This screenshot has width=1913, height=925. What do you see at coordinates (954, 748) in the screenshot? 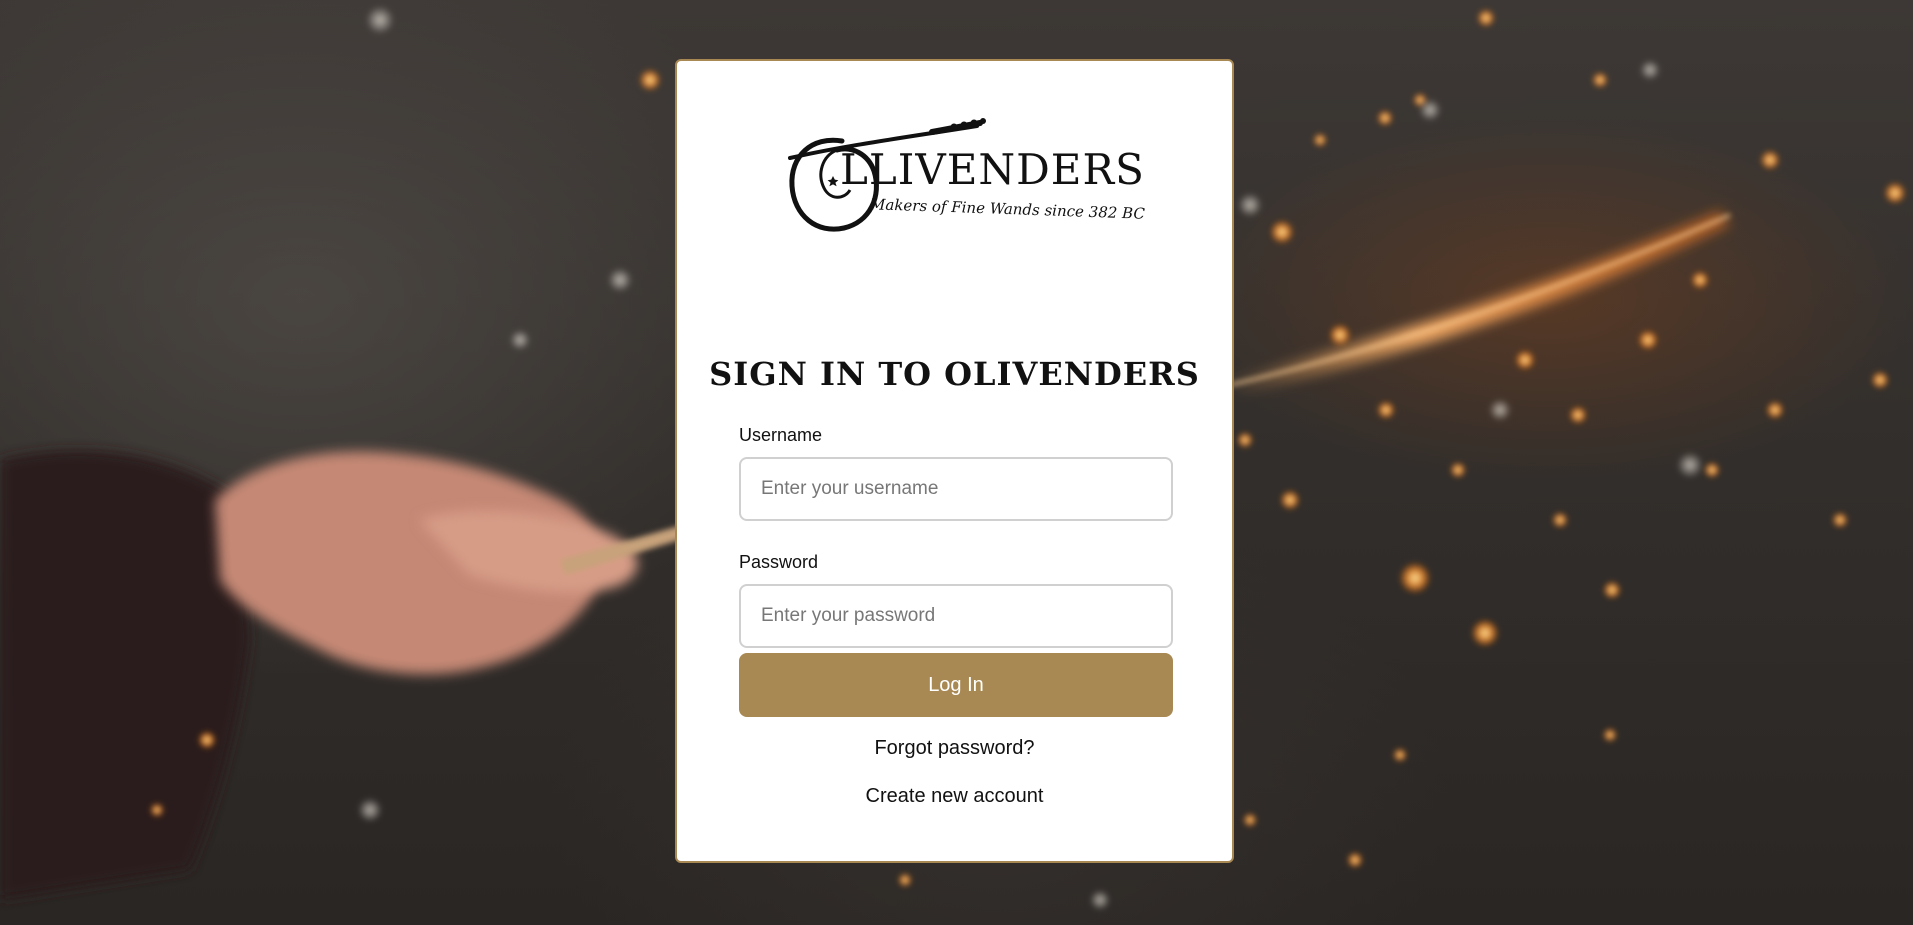
I see `forgot-password-link: Forgot password?` at bounding box center [954, 748].